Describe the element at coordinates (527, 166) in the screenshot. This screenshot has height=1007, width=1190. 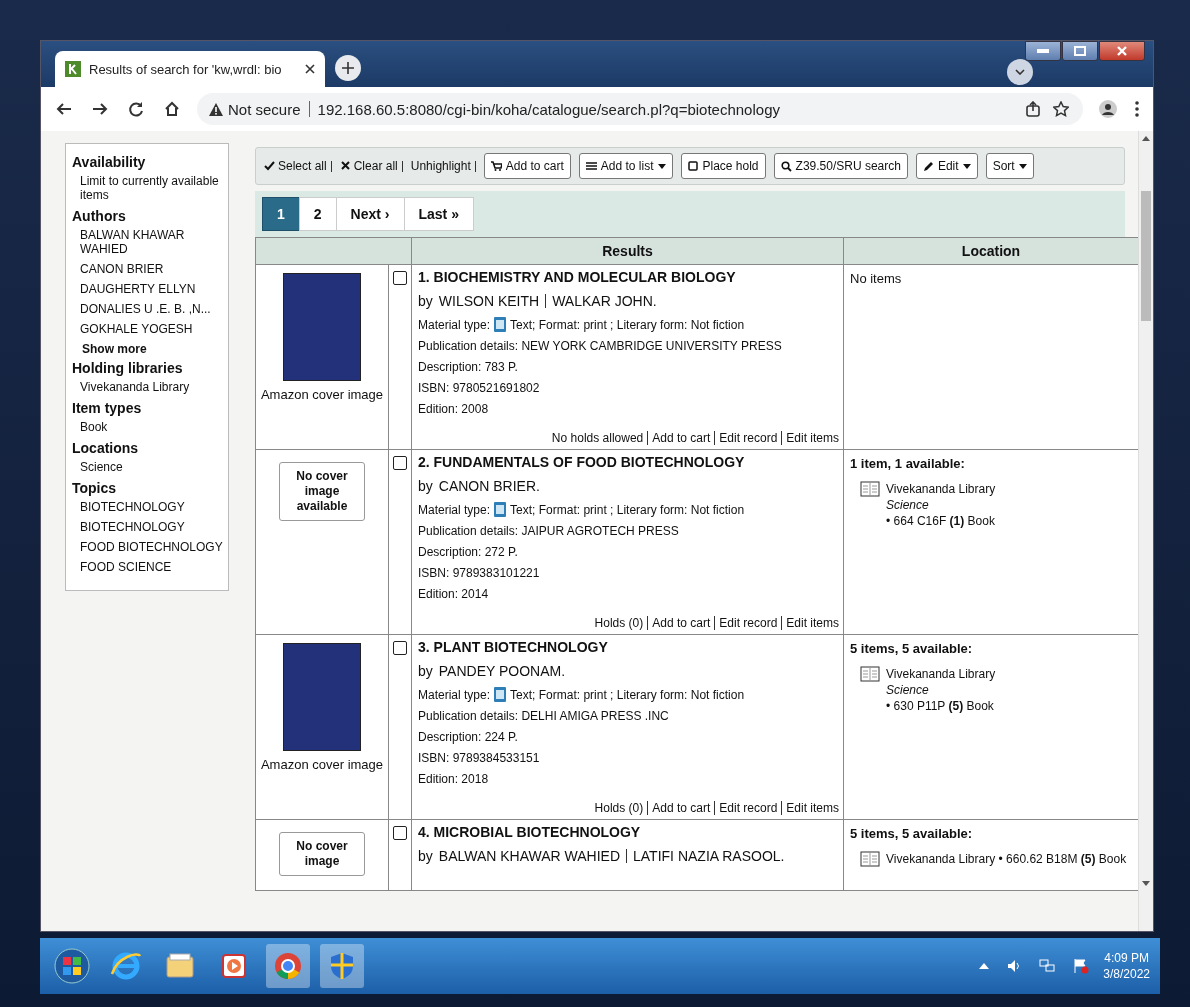
I see `toolbar-button: Add to cart` at that location.